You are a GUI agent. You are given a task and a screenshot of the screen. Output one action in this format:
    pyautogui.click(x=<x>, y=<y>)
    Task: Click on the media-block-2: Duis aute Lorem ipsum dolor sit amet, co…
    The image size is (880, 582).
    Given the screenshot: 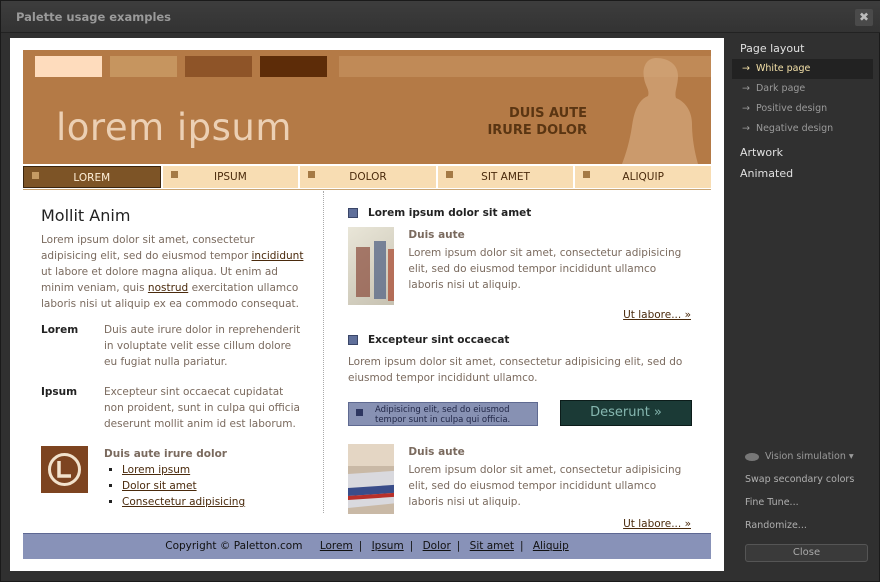 What is the action you would take?
    pyautogui.click(x=519, y=479)
    